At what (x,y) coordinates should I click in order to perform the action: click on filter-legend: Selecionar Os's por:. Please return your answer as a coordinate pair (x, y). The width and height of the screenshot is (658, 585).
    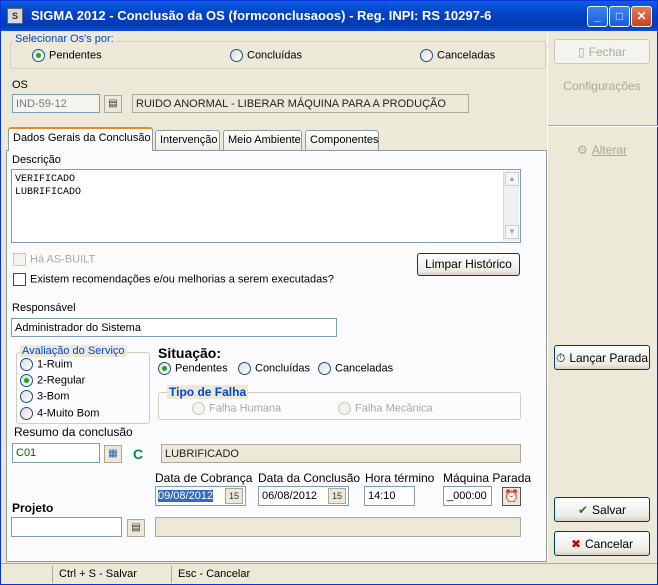
    Looking at the image, I should click on (64, 39).